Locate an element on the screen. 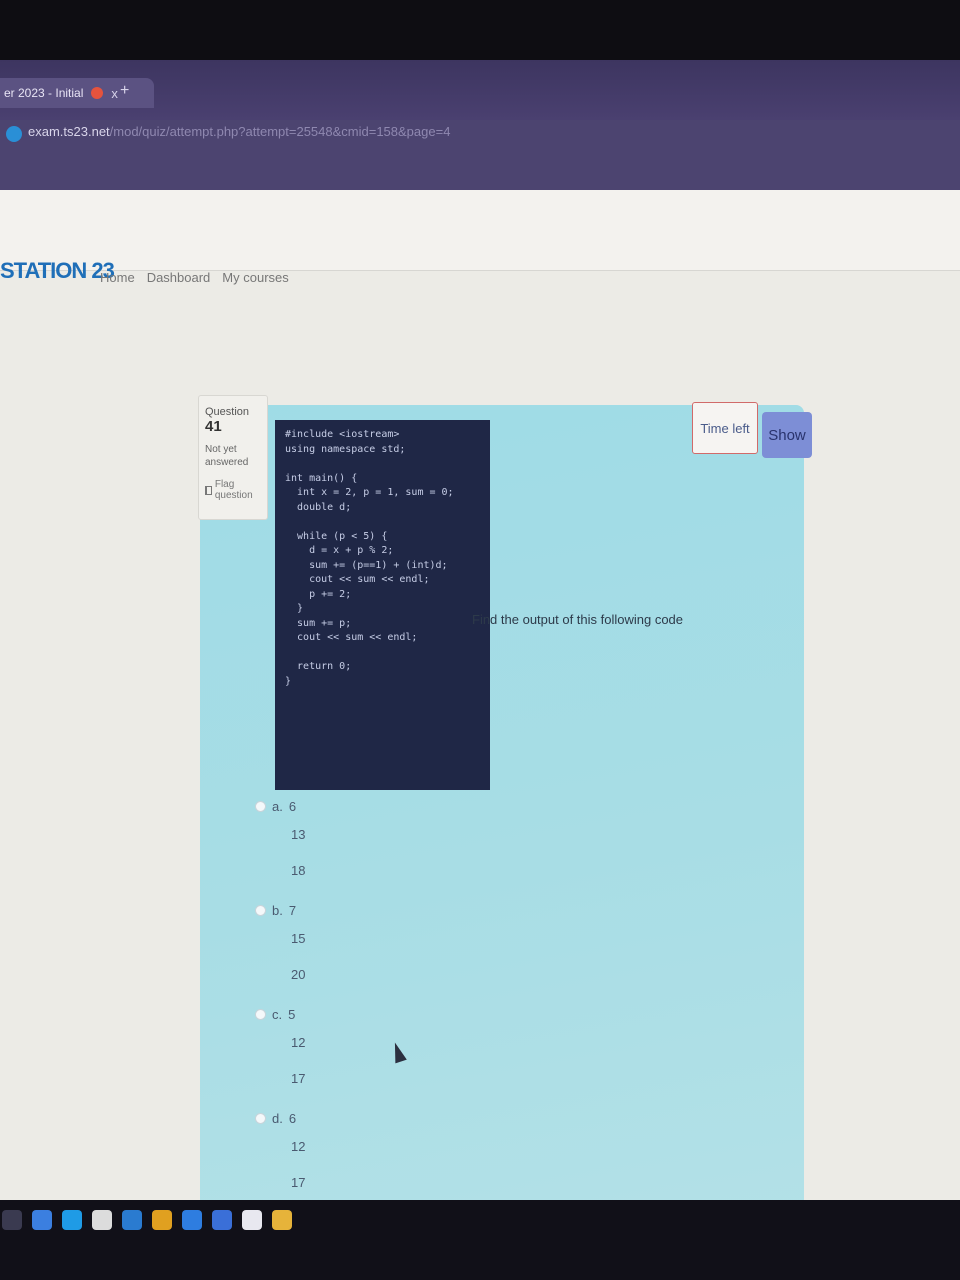 The height and width of the screenshot is (1280, 960). task-view-icon is located at coordinates (12, 1220).